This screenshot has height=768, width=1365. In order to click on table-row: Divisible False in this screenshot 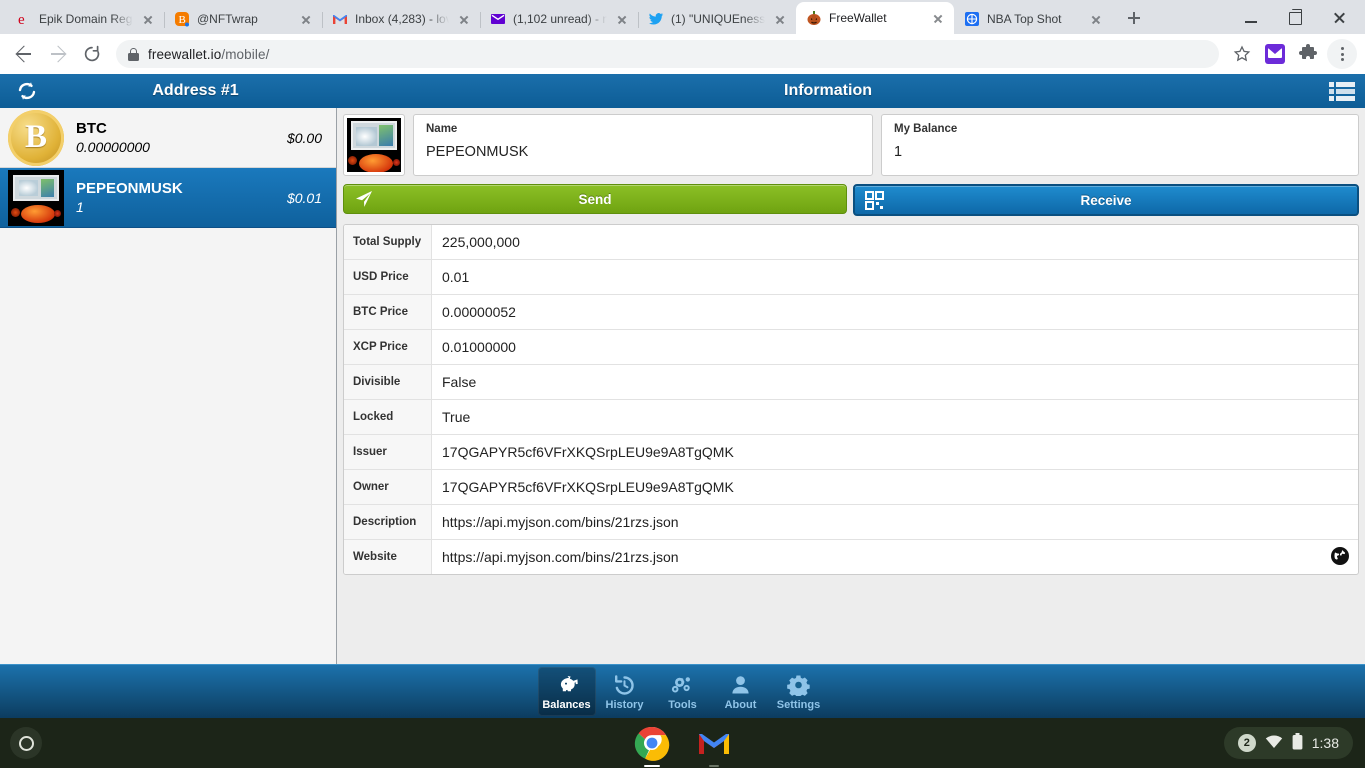, I will do `click(851, 382)`.